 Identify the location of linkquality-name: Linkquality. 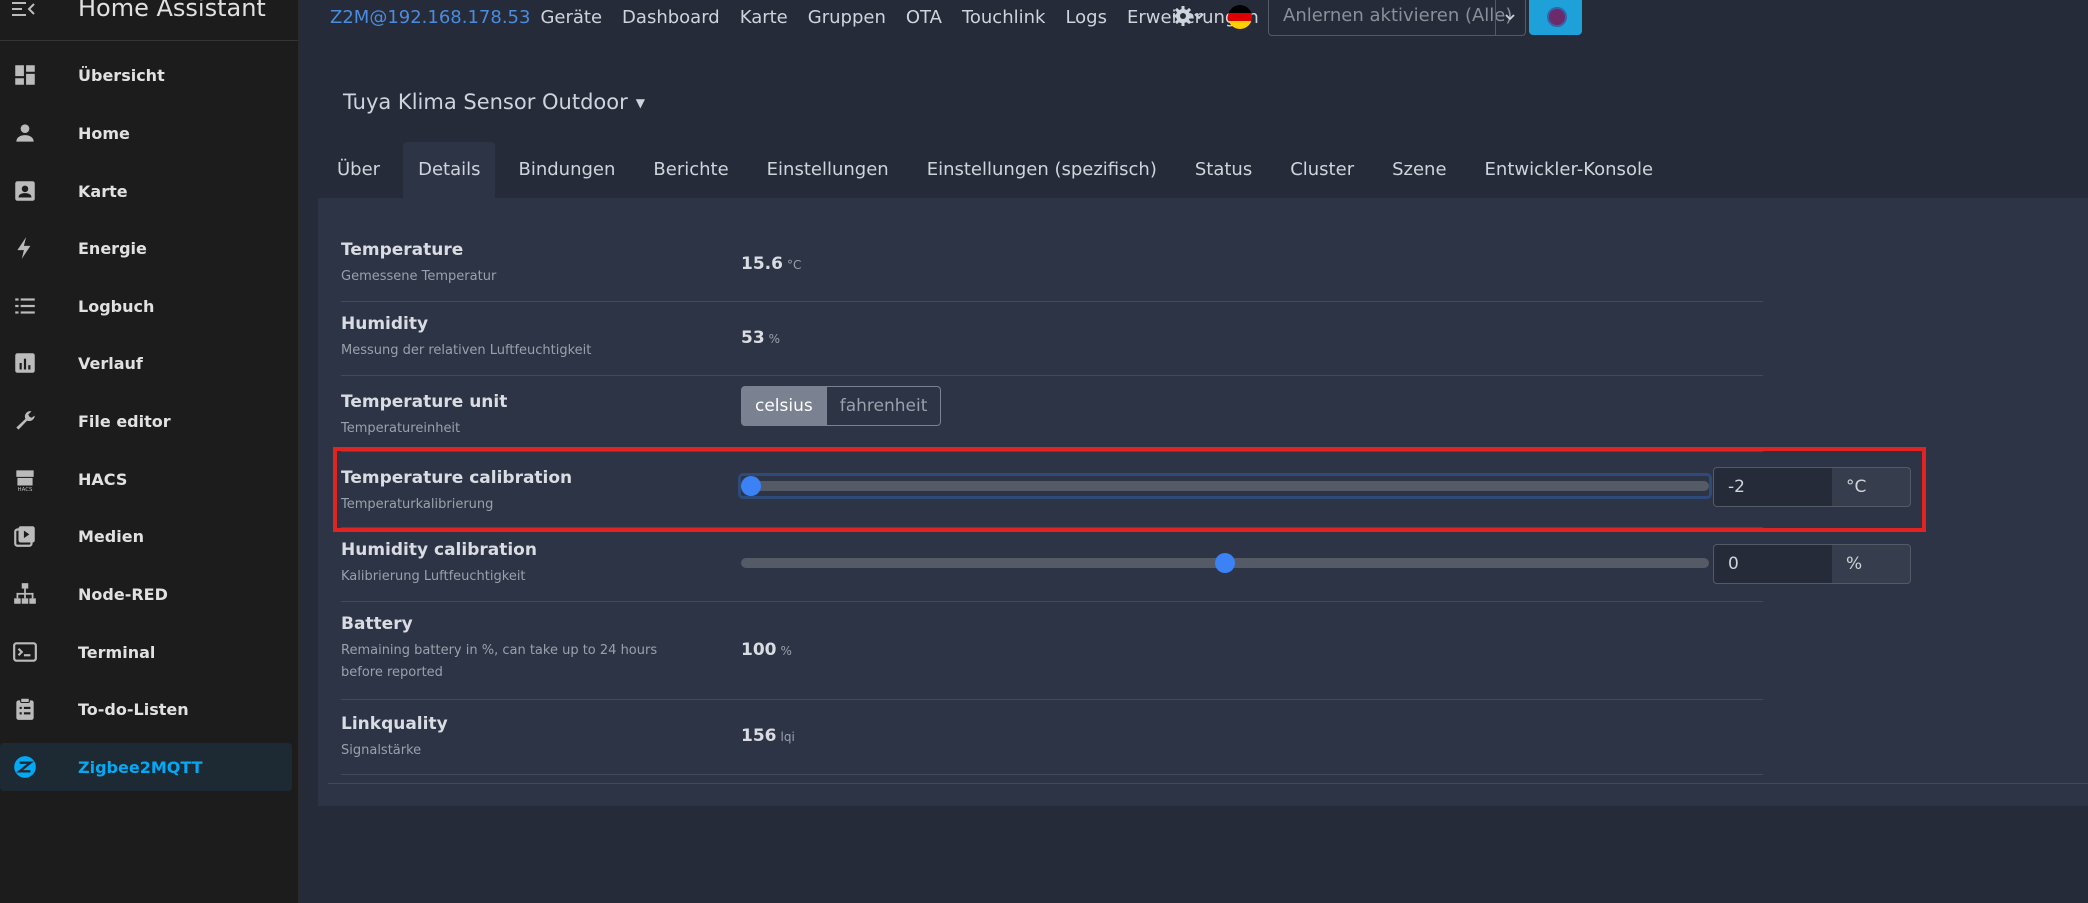
(394, 724).